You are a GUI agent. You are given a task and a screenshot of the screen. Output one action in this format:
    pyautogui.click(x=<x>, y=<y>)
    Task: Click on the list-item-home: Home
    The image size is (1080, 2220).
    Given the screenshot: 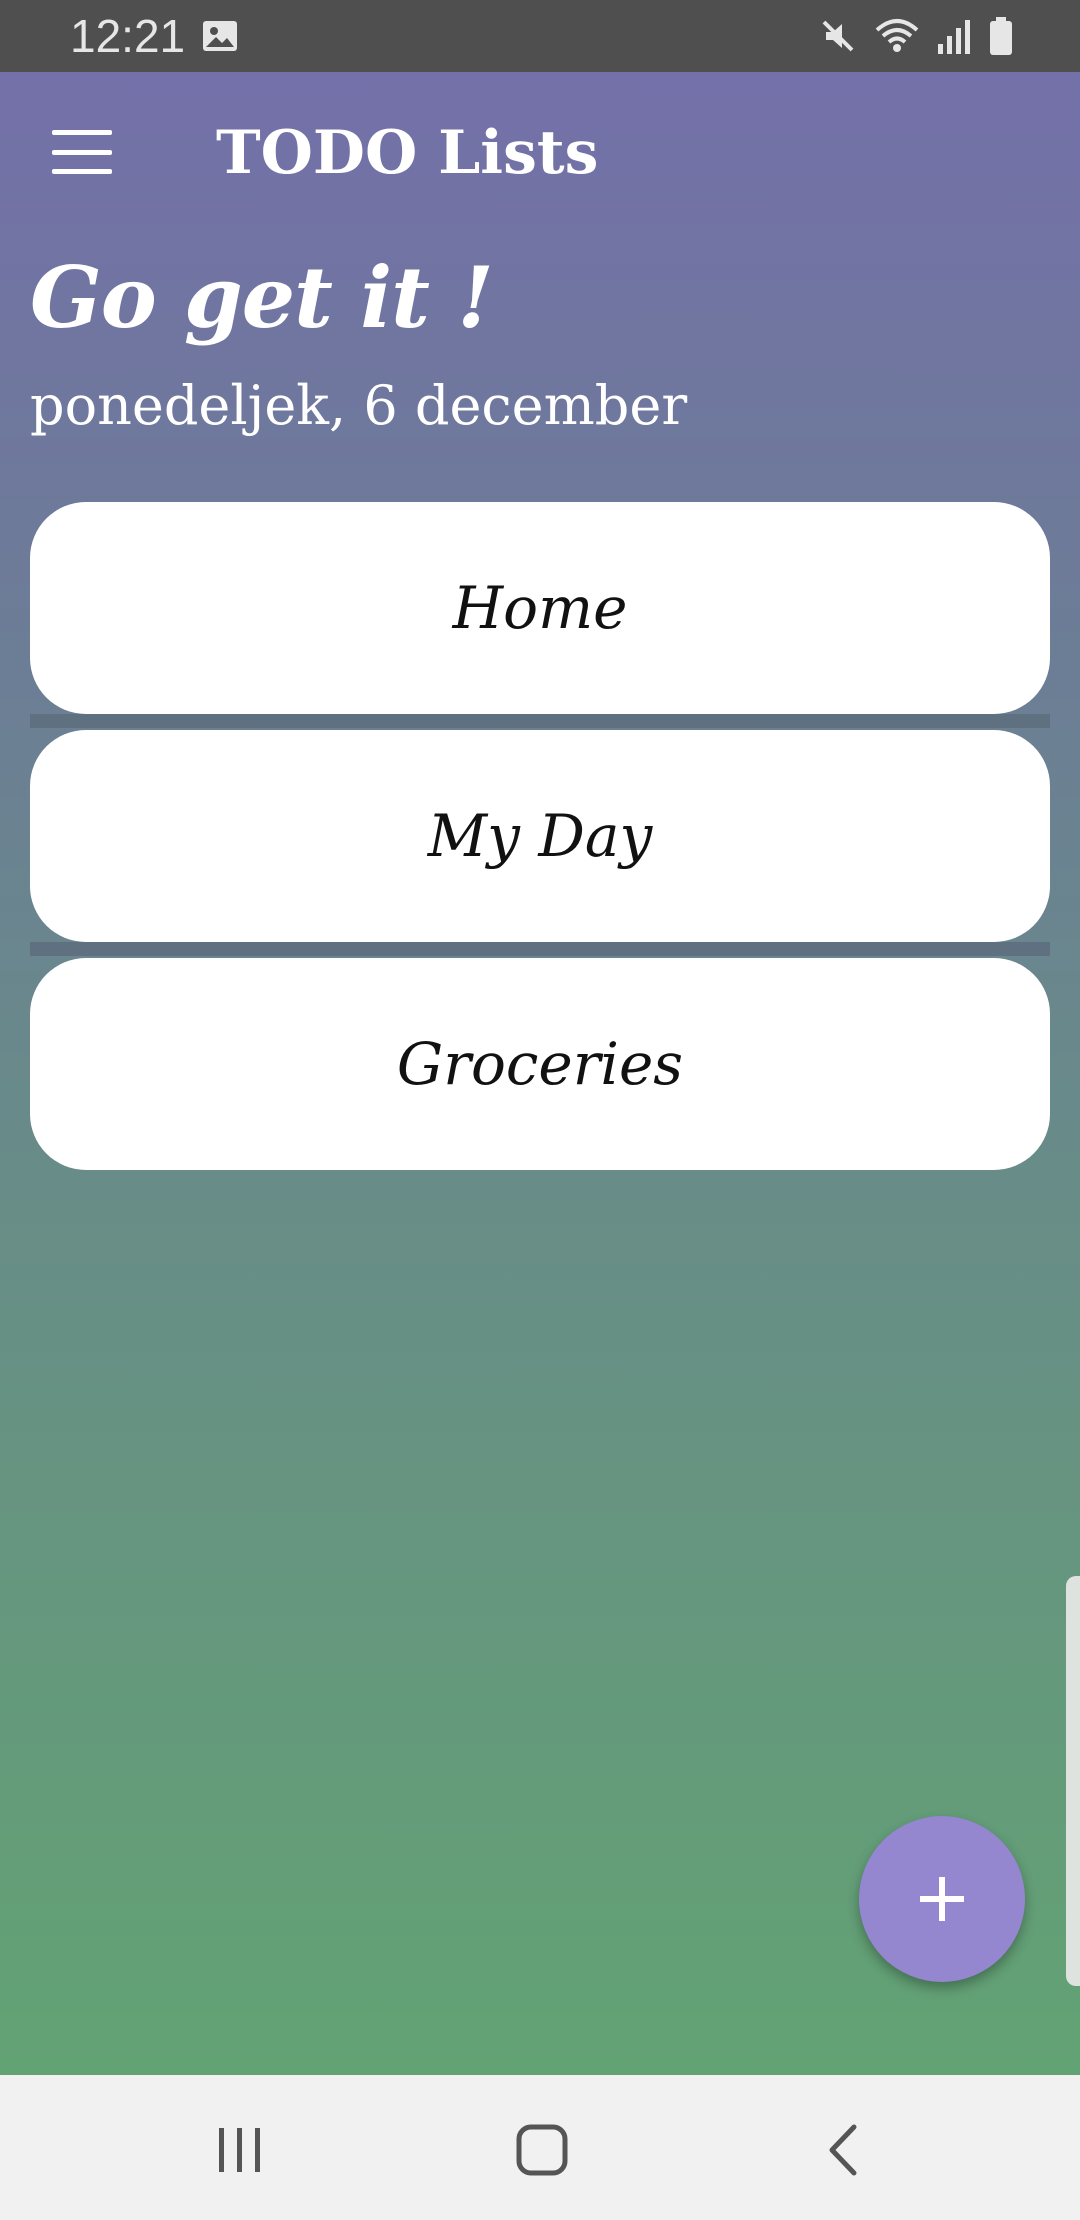 What is the action you would take?
    pyautogui.click(x=540, y=608)
    